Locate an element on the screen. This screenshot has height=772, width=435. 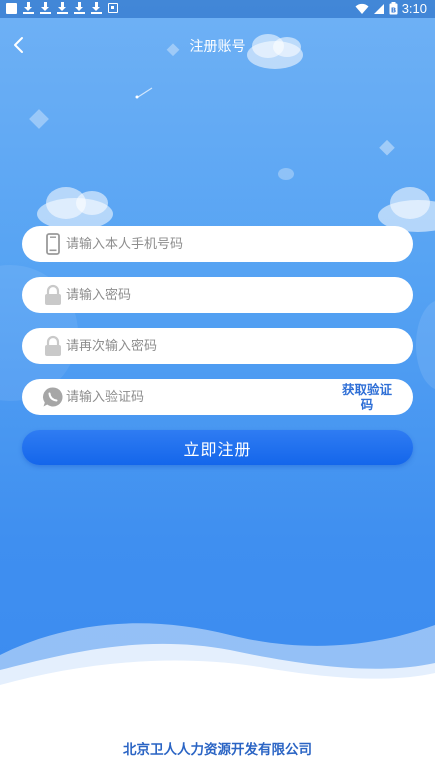
signal-icon is located at coordinates (378, 8).